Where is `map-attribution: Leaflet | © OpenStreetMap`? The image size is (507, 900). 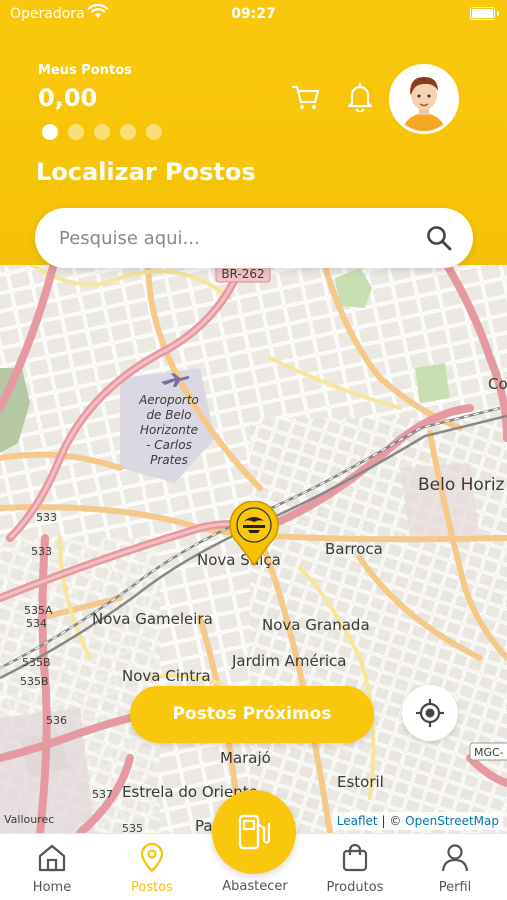 map-attribution: Leaflet | © OpenStreetMap is located at coordinates (417, 821).